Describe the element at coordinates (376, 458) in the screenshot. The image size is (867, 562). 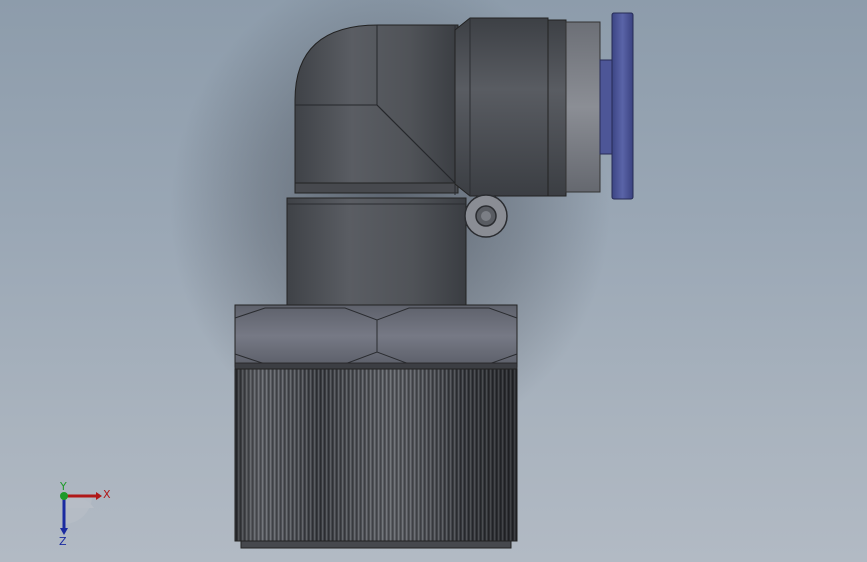
I see `knurled-base` at that location.